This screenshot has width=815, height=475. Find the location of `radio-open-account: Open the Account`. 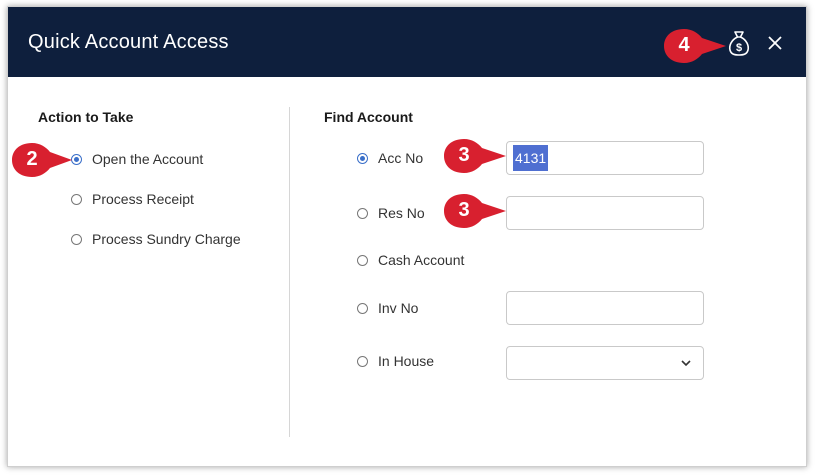

radio-open-account: Open the Account is located at coordinates (137, 159).